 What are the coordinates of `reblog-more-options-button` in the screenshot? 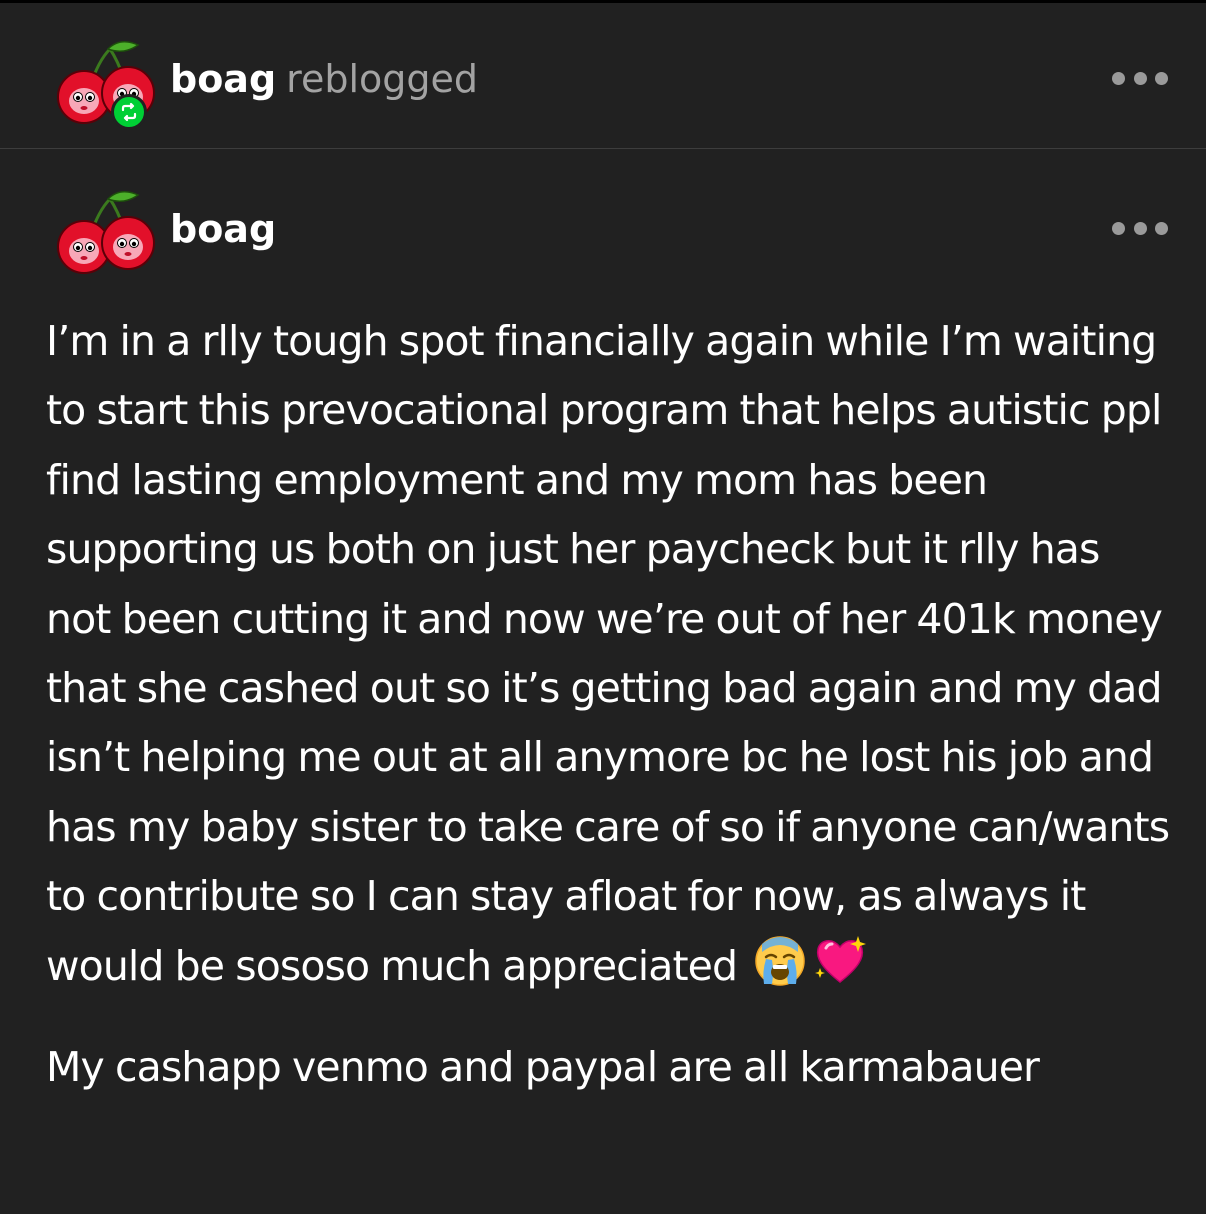 It's located at (1140, 78).